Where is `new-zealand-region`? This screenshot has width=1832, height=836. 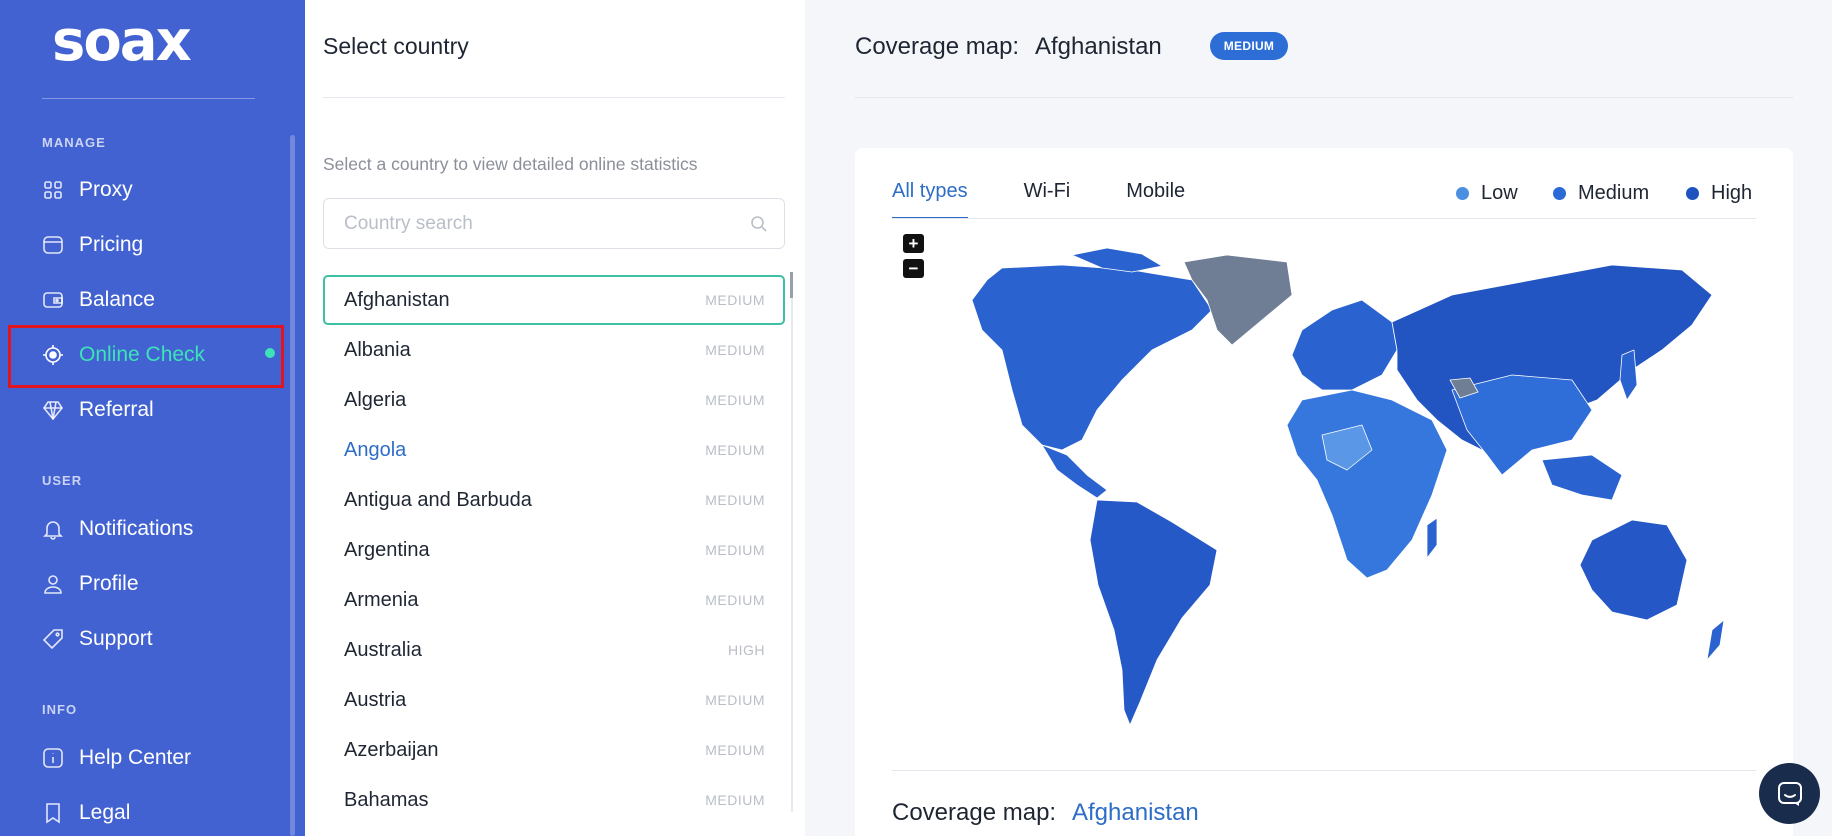 new-zealand-region is located at coordinates (1715, 640).